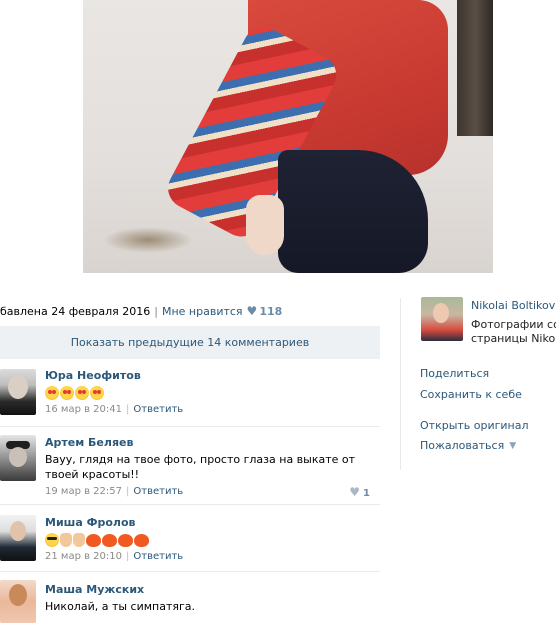  What do you see at coordinates (442, 319) in the screenshot?
I see `author-avatar` at bounding box center [442, 319].